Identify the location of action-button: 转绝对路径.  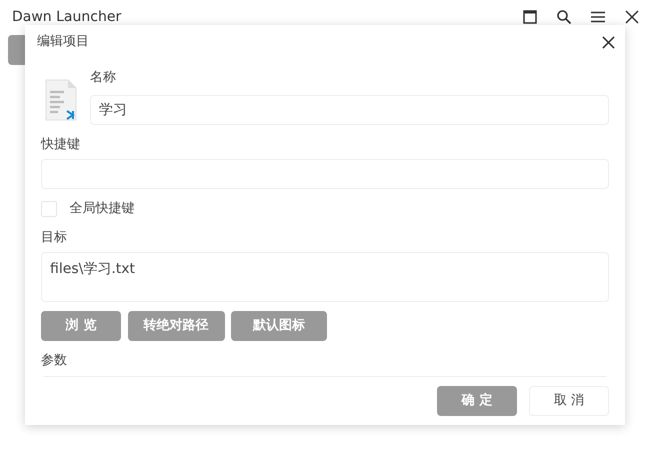
(176, 325).